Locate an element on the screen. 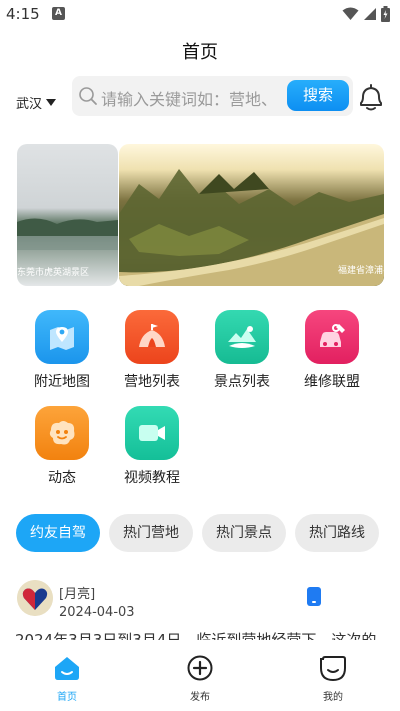  phone-icon is located at coordinates (314, 596).